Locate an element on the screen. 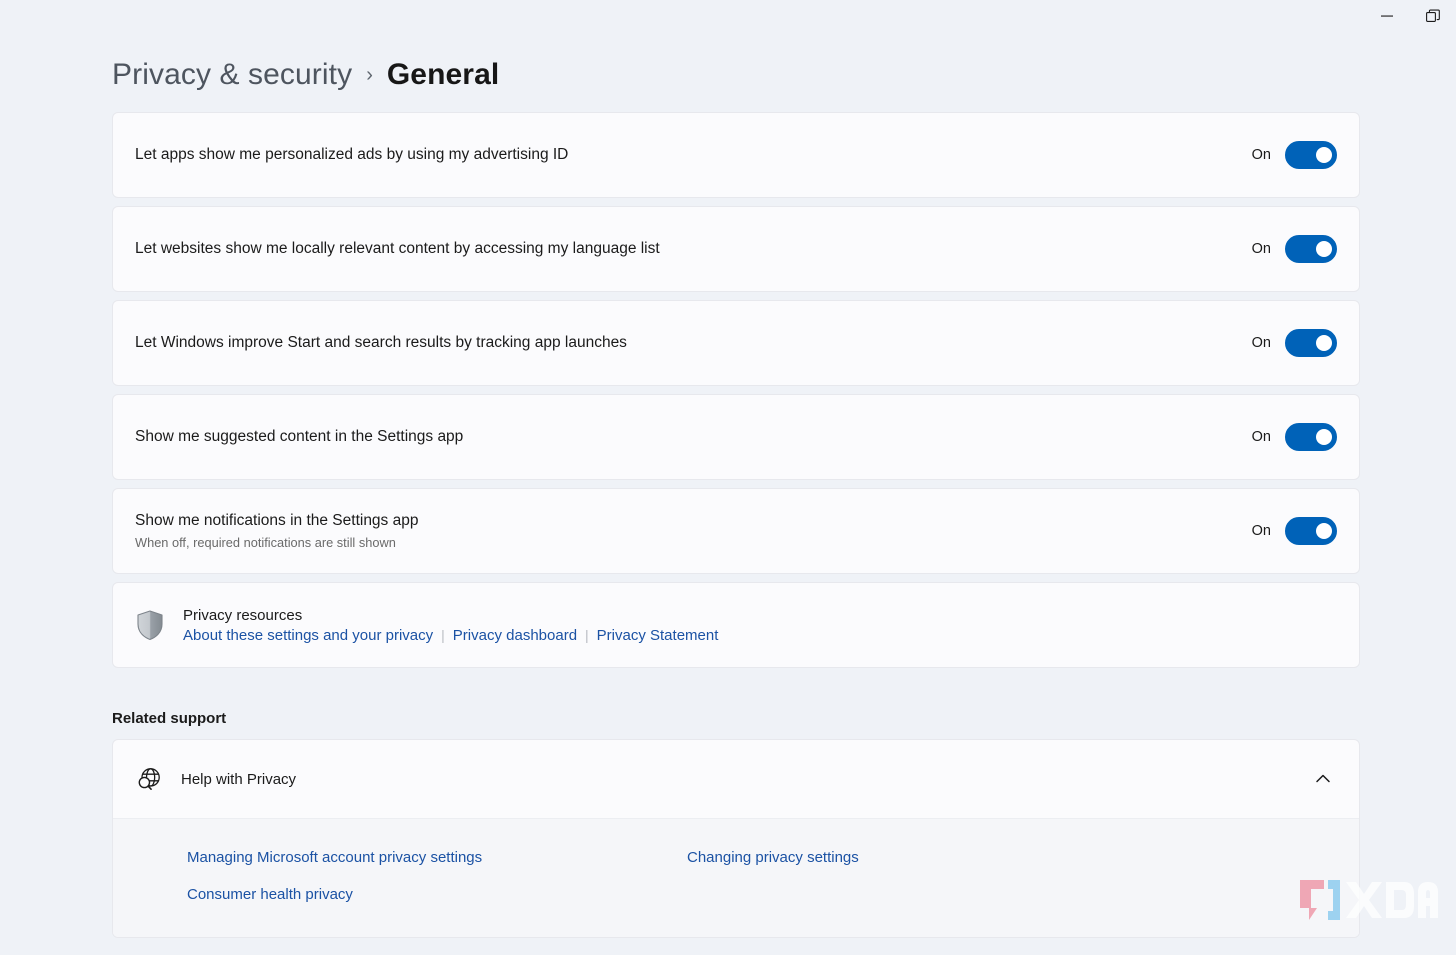 Image resolution: width=1456 pixels, height=955 pixels. link-privacy-dashboard: Privacy dashboard is located at coordinates (515, 635).